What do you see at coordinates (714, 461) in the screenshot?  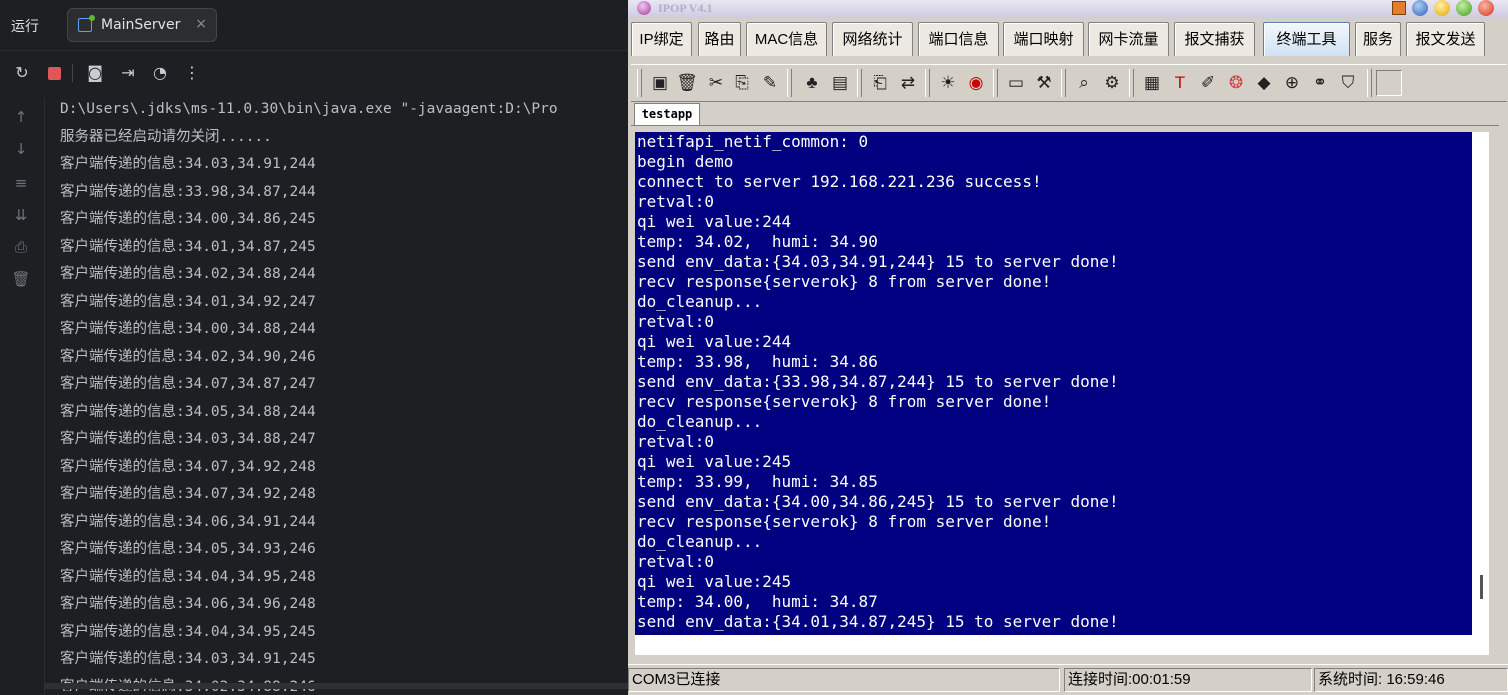 I see `terminal-line: qi wei value:245` at bounding box center [714, 461].